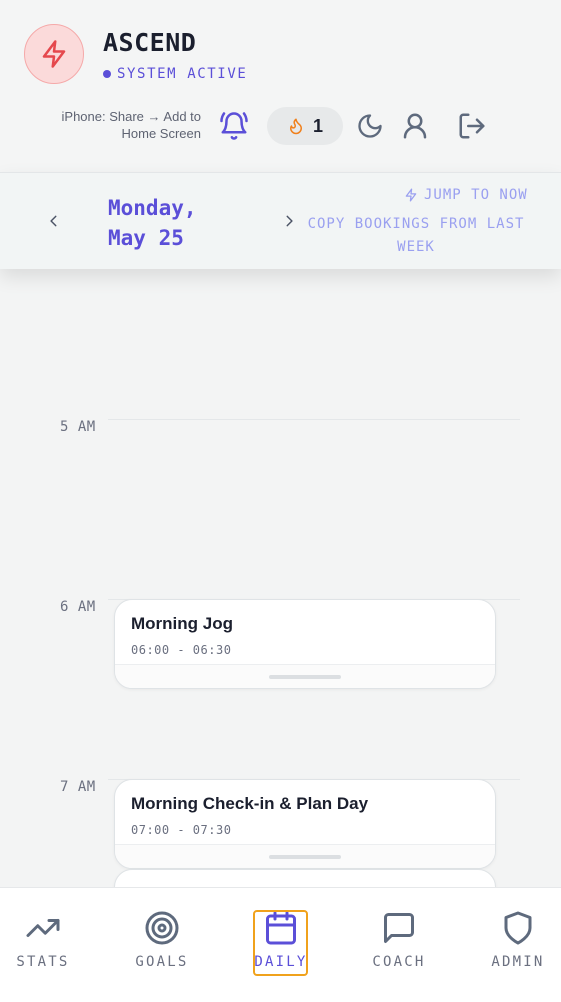 Image resolution: width=561 pixels, height=1002 pixels. I want to click on previous-day-button, so click(54, 221).